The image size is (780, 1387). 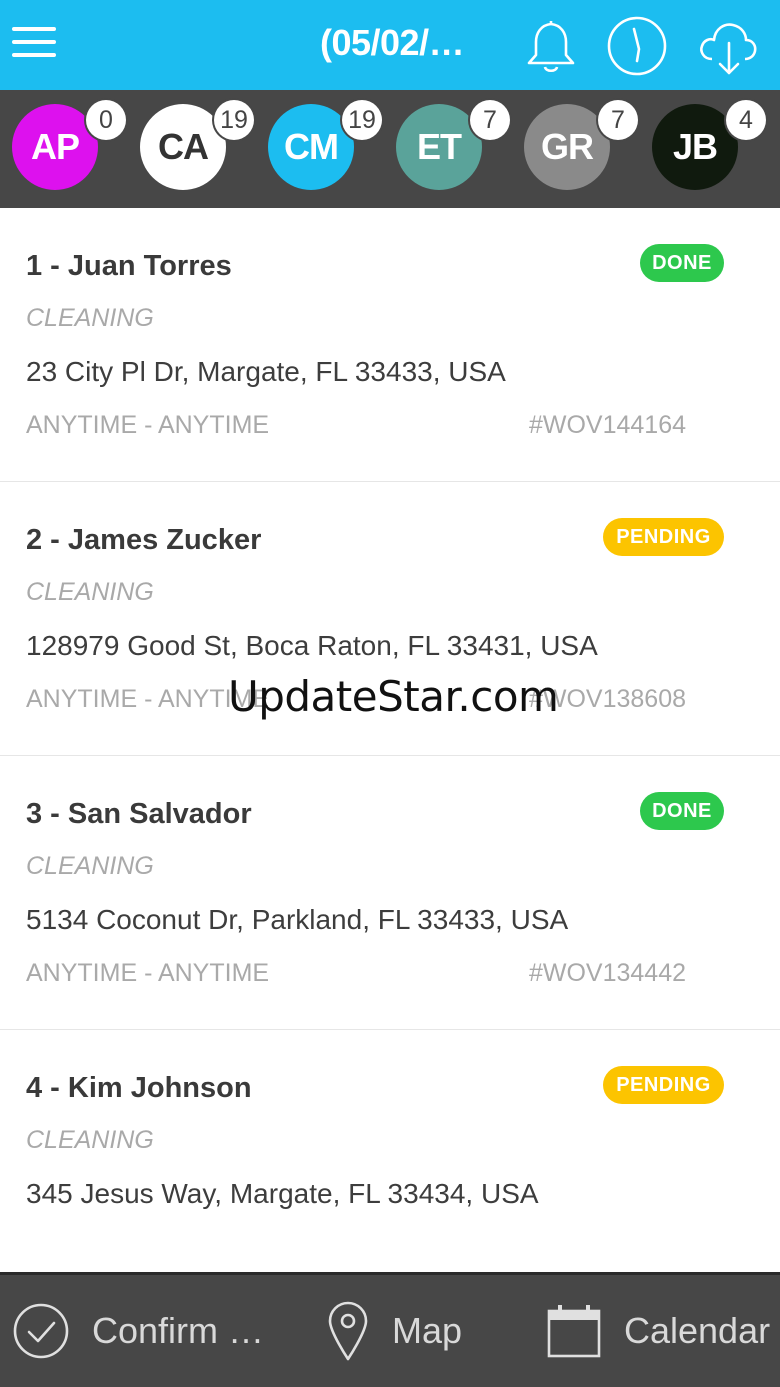 What do you see at coordinates (695, 147) in the screenshot?
I see `avatar: JB` at bounding box center [695, 147].